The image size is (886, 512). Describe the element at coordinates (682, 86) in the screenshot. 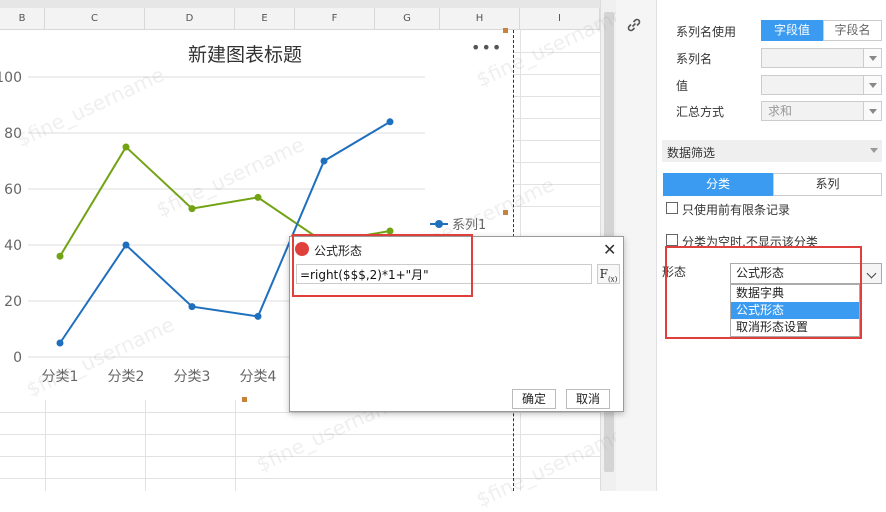

I see `value-label: 值` at that location.